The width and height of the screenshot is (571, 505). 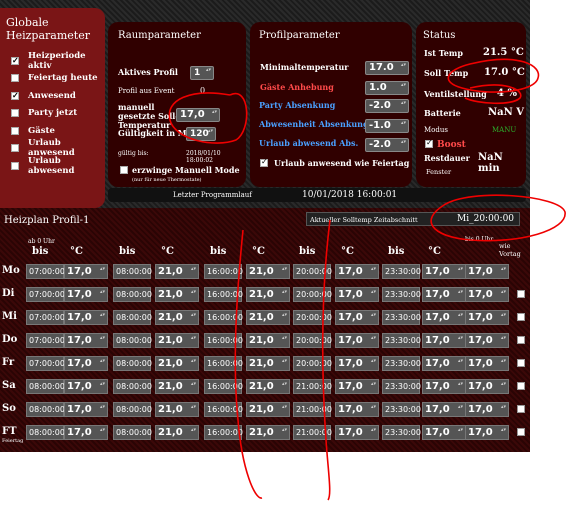 What do you see at coordinates (124, 170) in the screenshot?
I see `force-manual-checkbox` at bounding box center [124, 170].